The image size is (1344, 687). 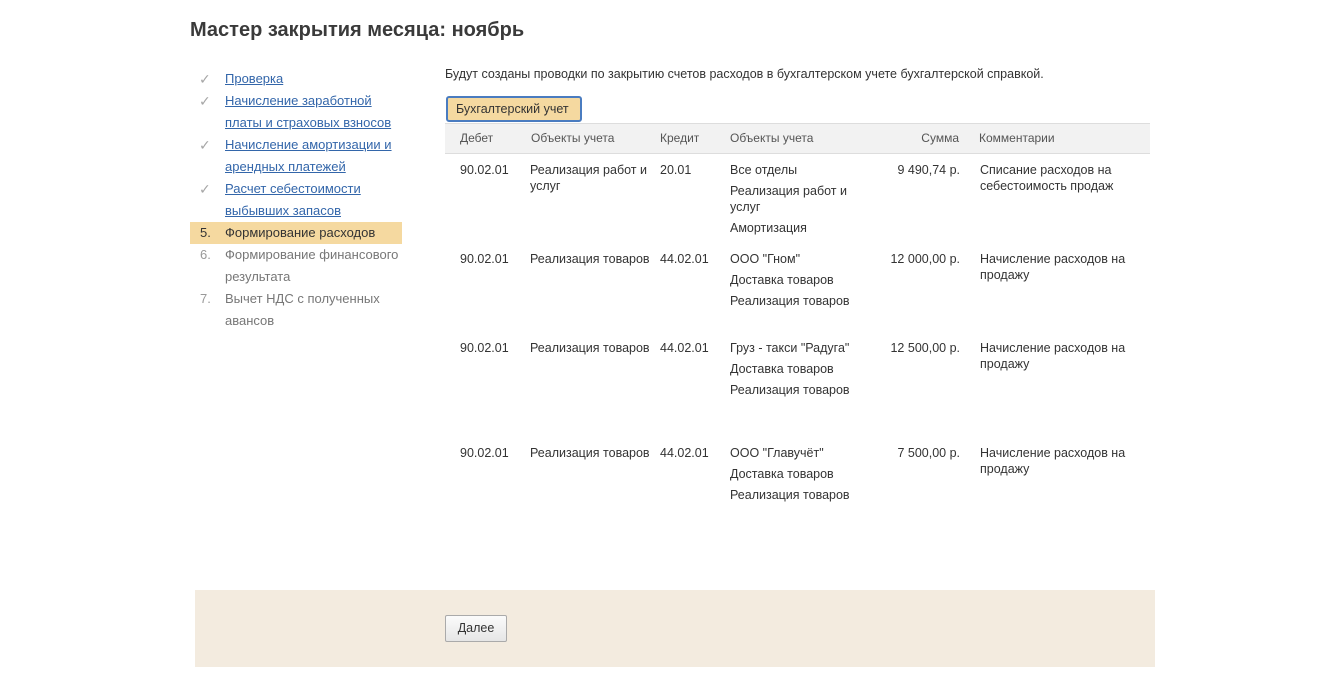 What do you see at coordinates (296, 310) in the screenshot?
I see `wizard-step-7: 7. Вычет НДС с полученных авансов` at bounding box center [296, 310].